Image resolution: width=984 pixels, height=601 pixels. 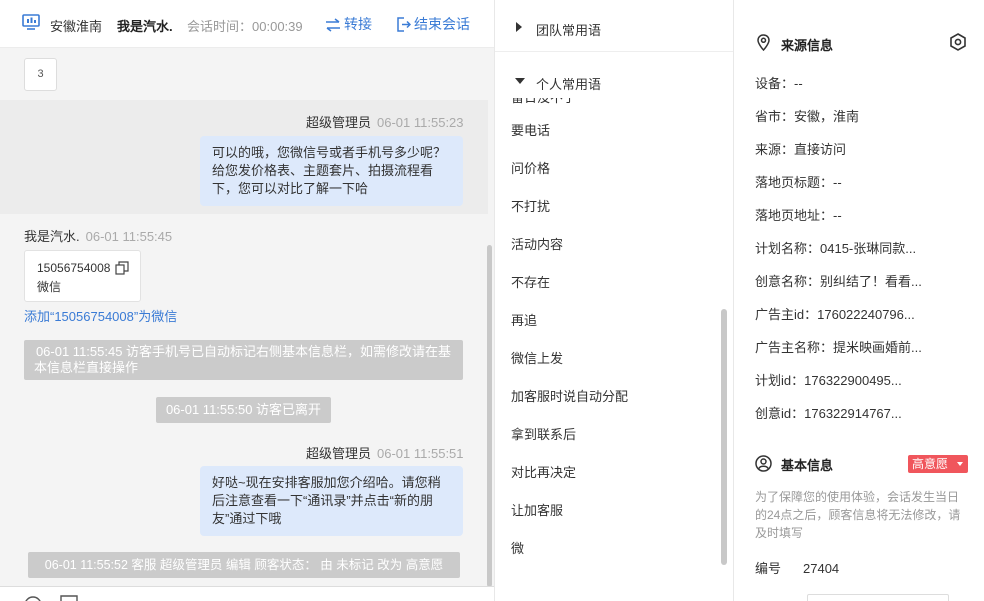 What do you see at coordinates (82, 276) in the screenshot?
I see `contact-card: 15056754008 微信` at bounding box center [82, 276].